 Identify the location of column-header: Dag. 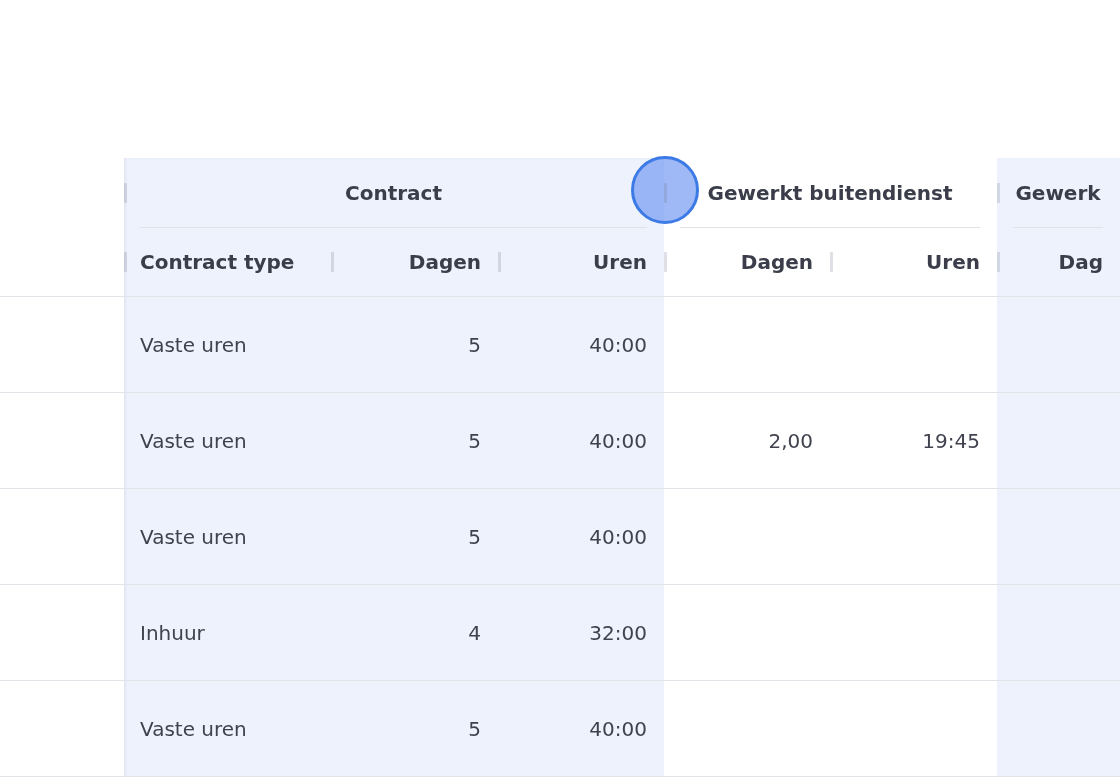
(1080, 262).